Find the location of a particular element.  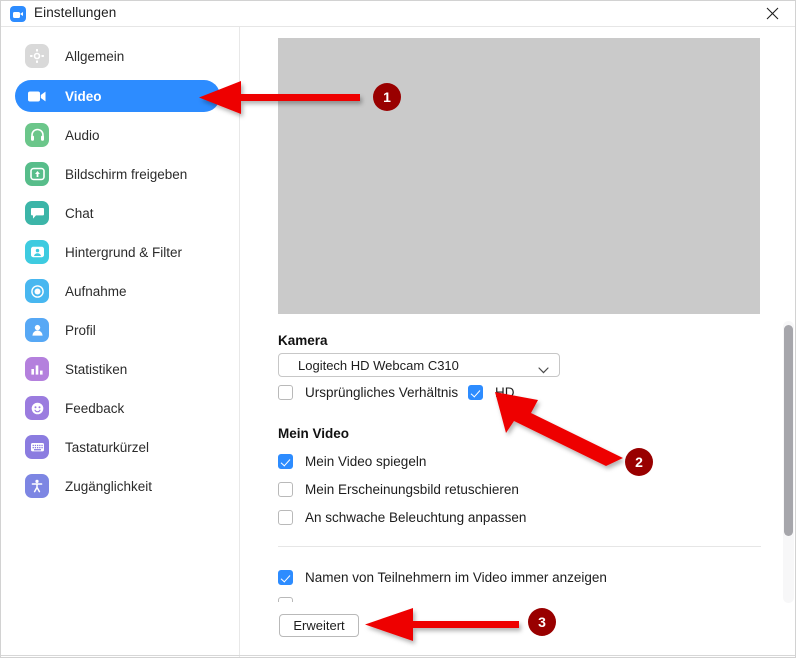

section-divider is located at coordinates (519, 546).